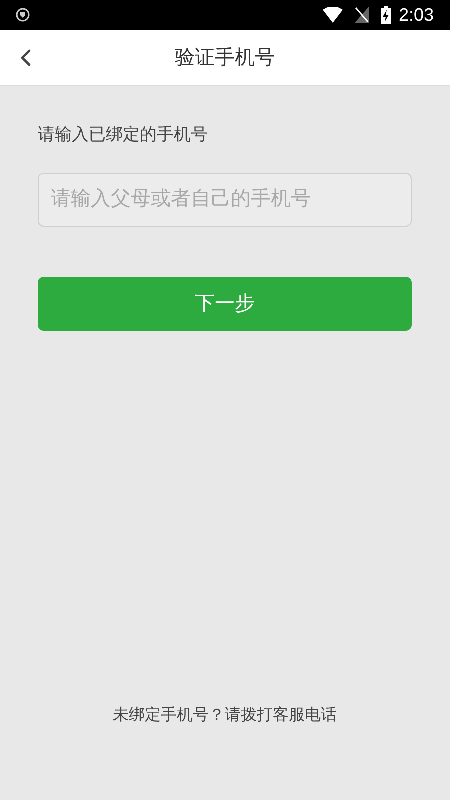 The width and height of the screenshot is (450, 800). What do you see at coordinates (225, 199) in the screenshot?
I see `phone-input-field: 请输入父母或者自己的手机号` at bounding box center [225, 199].